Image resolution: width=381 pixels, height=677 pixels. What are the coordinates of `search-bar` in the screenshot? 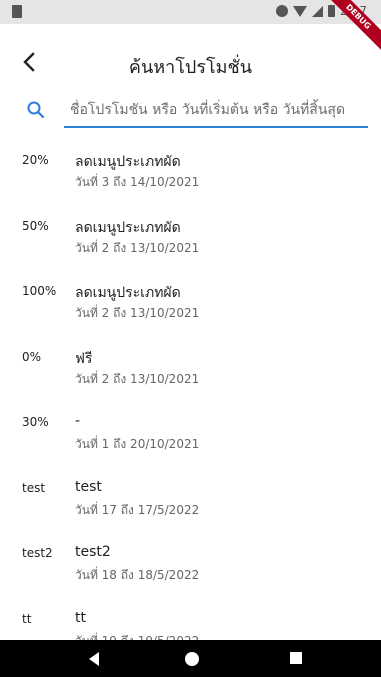 It's located at (190, 112).